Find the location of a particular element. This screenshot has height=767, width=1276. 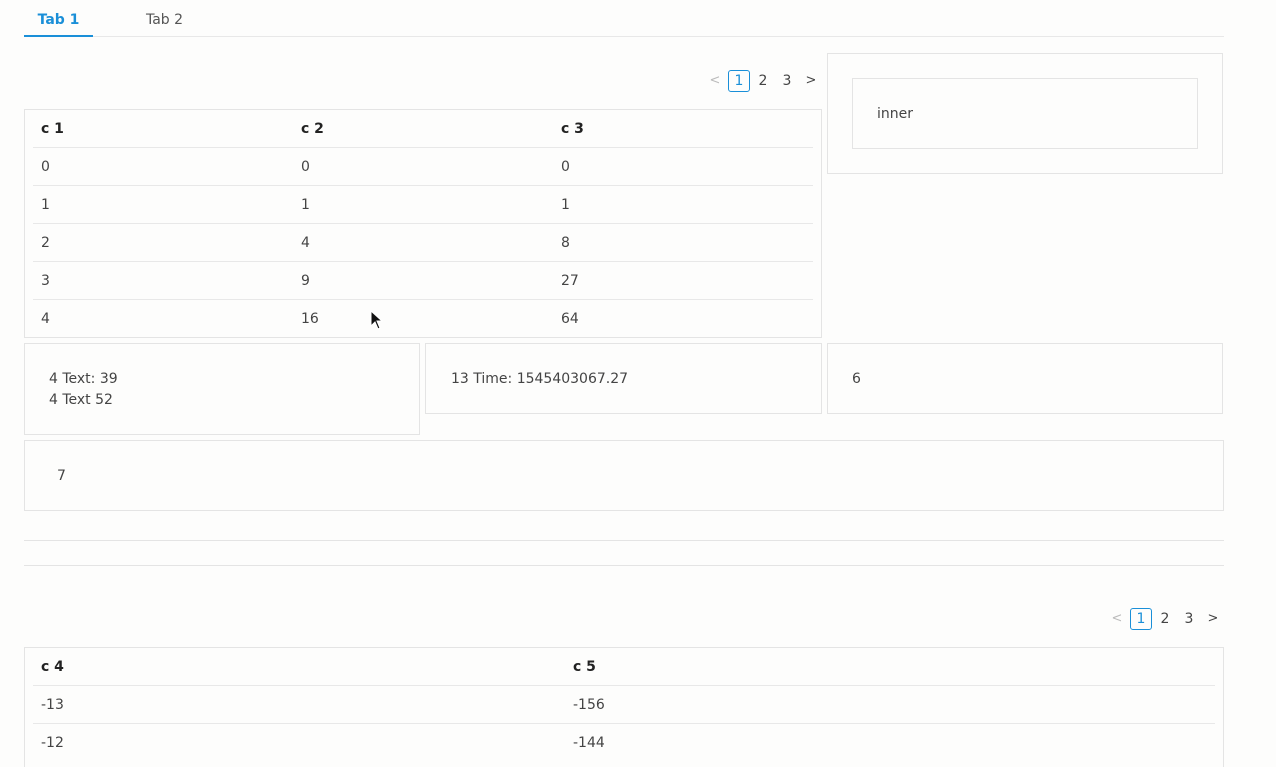

data-table-2: c 4 c 5 -13 -156 -12 -144 is located at coordinates (624, 704).